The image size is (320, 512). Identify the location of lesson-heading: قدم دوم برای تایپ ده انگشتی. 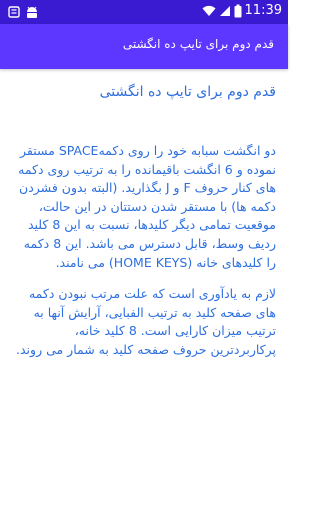
(187, 92).